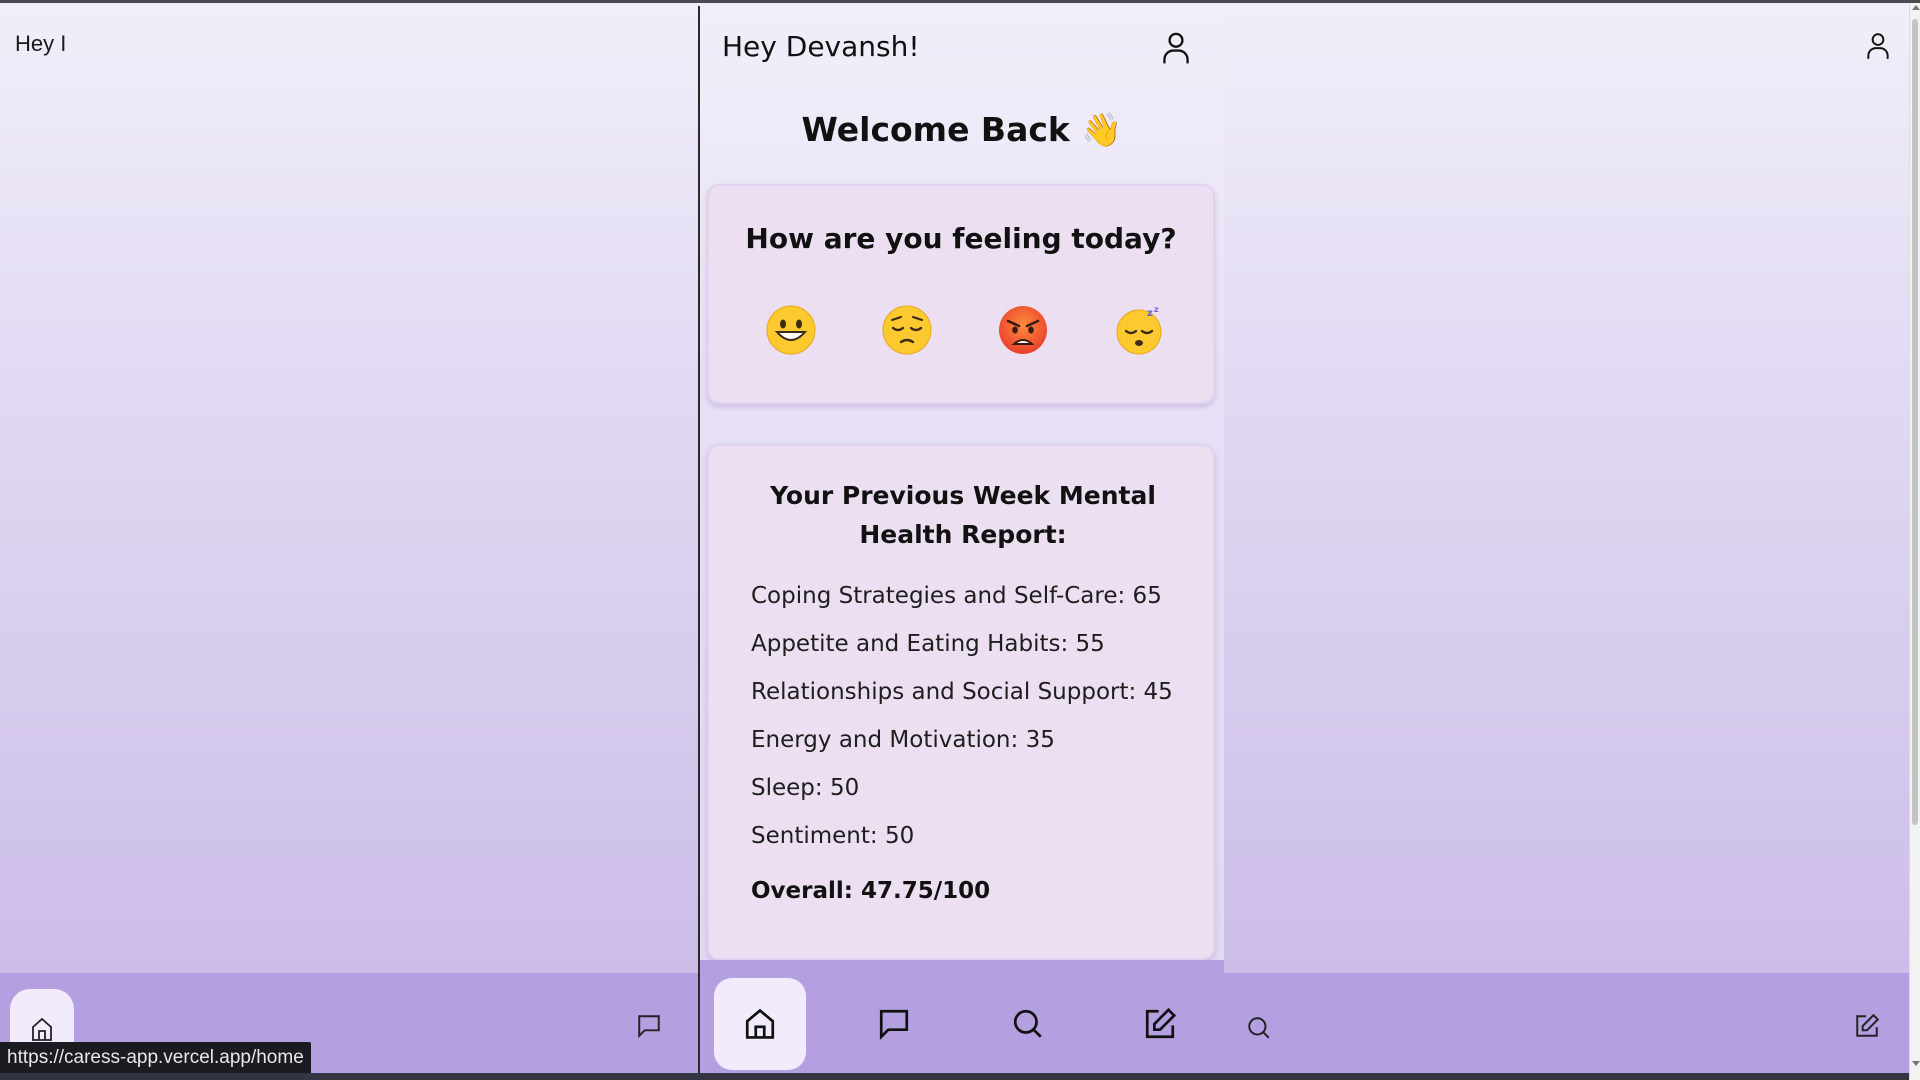 The height and width of the screenshot is (1080, 1920). What do you see at coordinates (821, 46) in the screenshot?
I see `page-greeting: Hey Devansh!` at bounding box center [821, 46].